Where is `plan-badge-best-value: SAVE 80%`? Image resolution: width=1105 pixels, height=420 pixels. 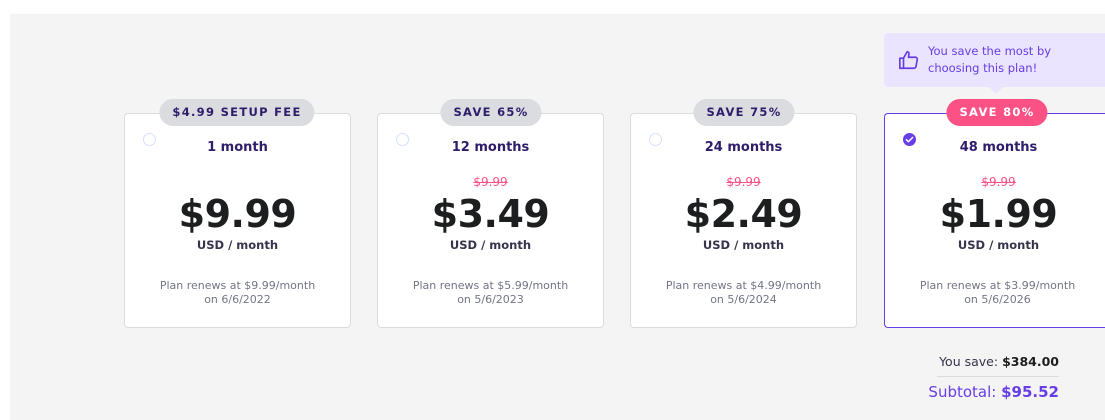 plan-badge-best-value: SAVE 80% is located at coordinates (997, 112).